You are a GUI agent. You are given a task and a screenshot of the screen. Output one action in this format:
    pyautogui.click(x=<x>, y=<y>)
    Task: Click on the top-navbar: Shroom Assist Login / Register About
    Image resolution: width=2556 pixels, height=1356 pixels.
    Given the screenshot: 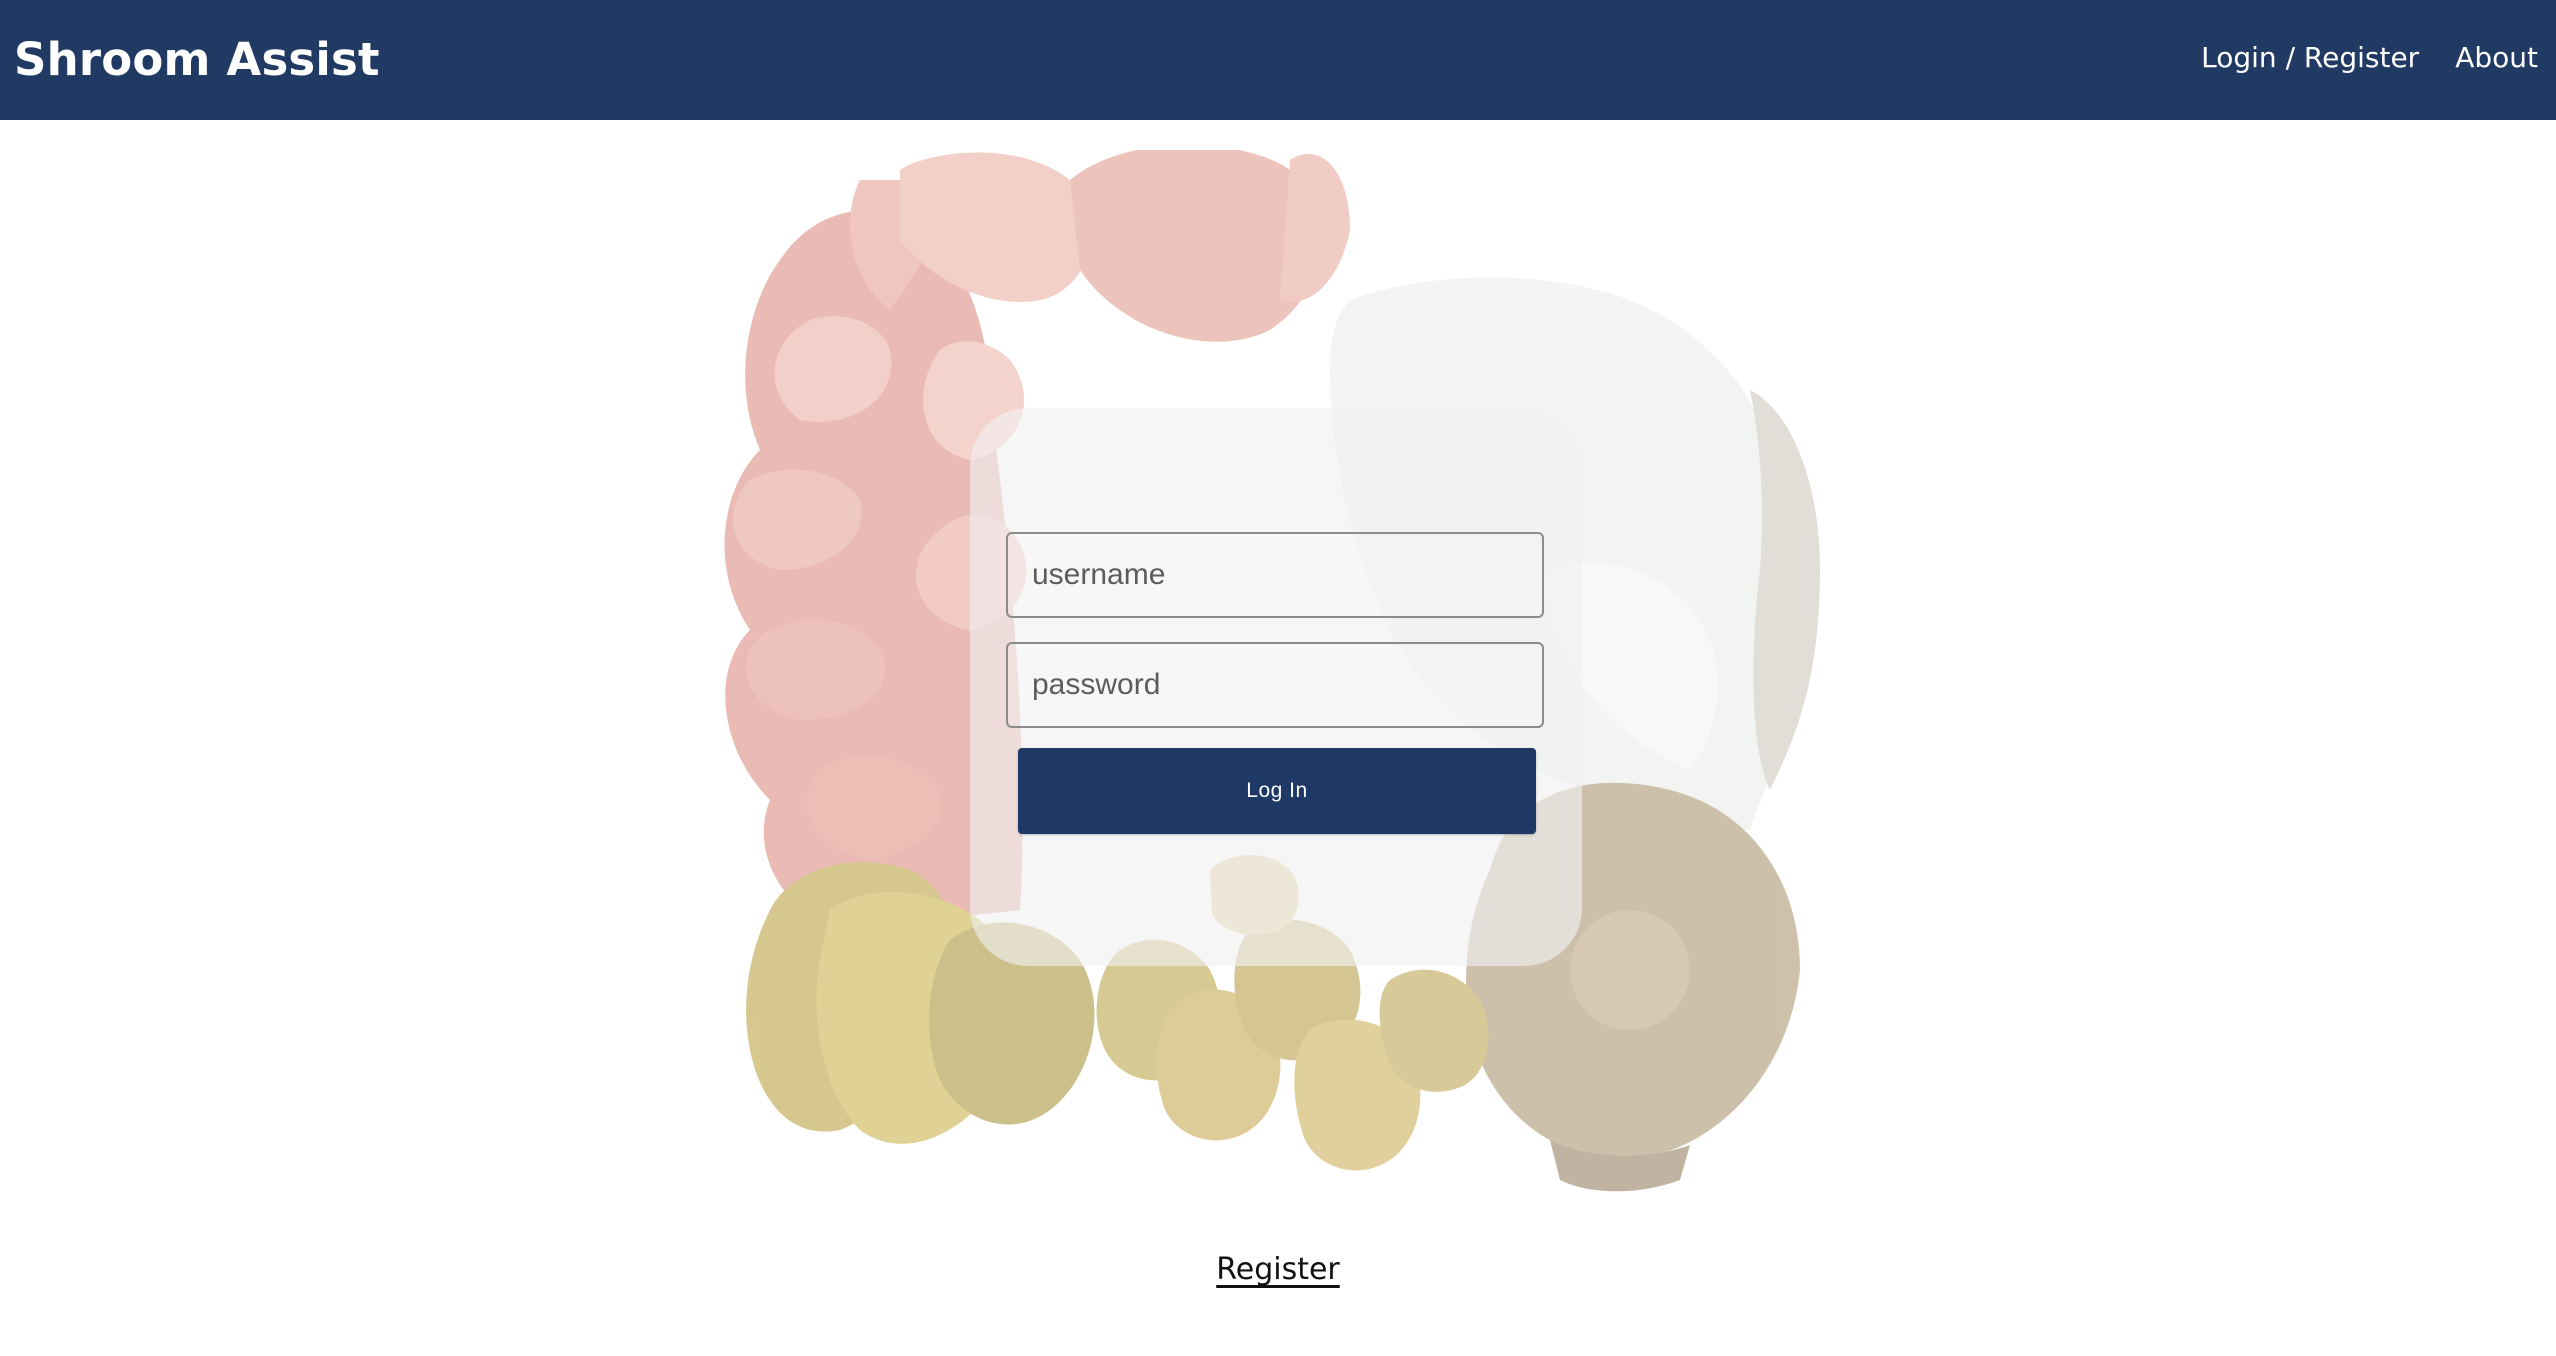 What is the action you would take?
    pyautogui.click(x=1278, y=60)
    